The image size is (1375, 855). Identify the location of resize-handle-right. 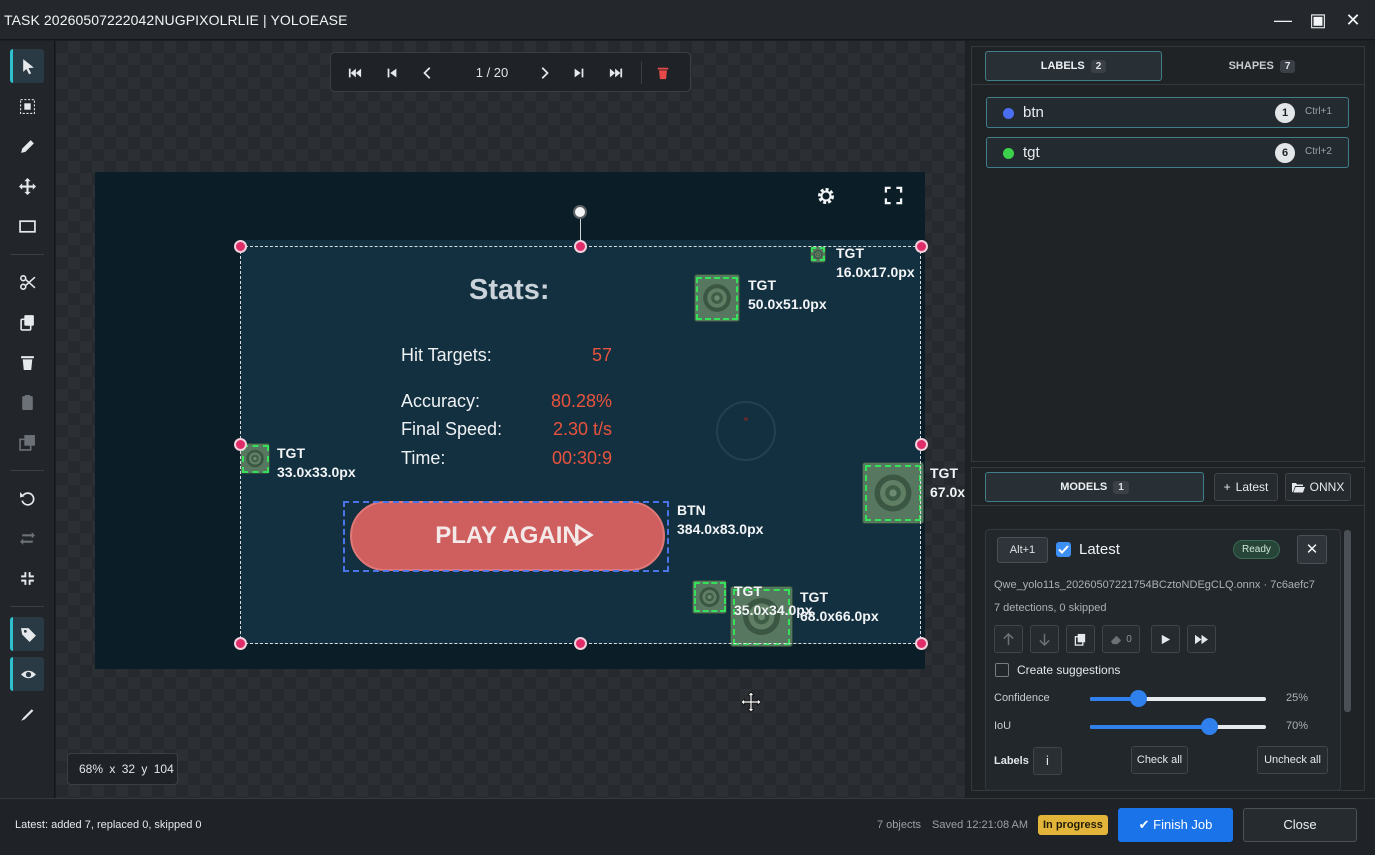
(921, 444).